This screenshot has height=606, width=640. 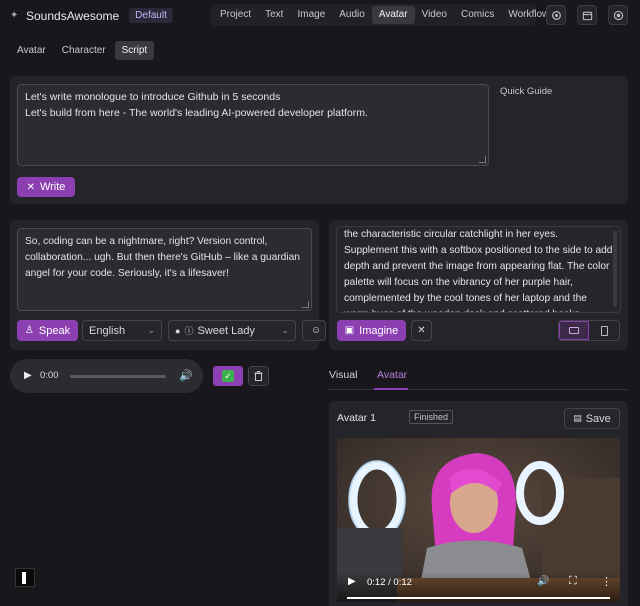 I want to click on imagine-label: Imagine, so click(x=379, y=330).